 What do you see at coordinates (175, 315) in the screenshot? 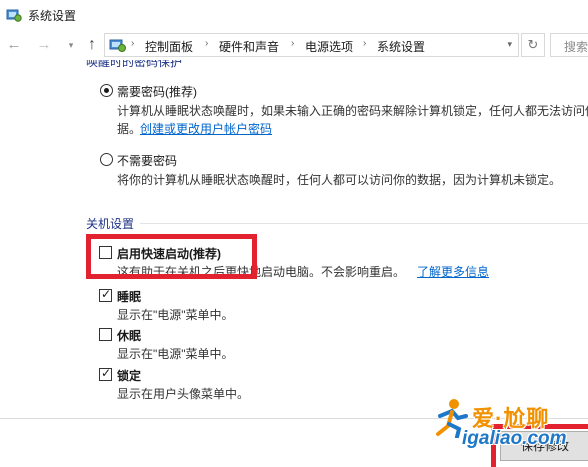
I see `sleep-desc: 显示在"电源"菜单中。` at bounding box center [175, 315].